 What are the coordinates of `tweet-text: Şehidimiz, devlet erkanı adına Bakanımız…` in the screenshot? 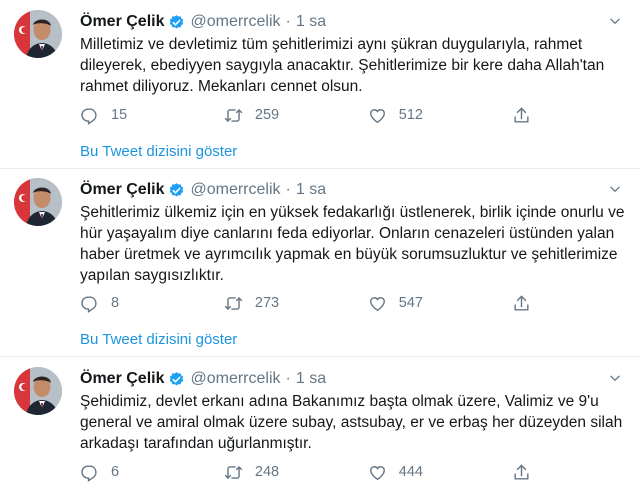 It's located at (351, 422).